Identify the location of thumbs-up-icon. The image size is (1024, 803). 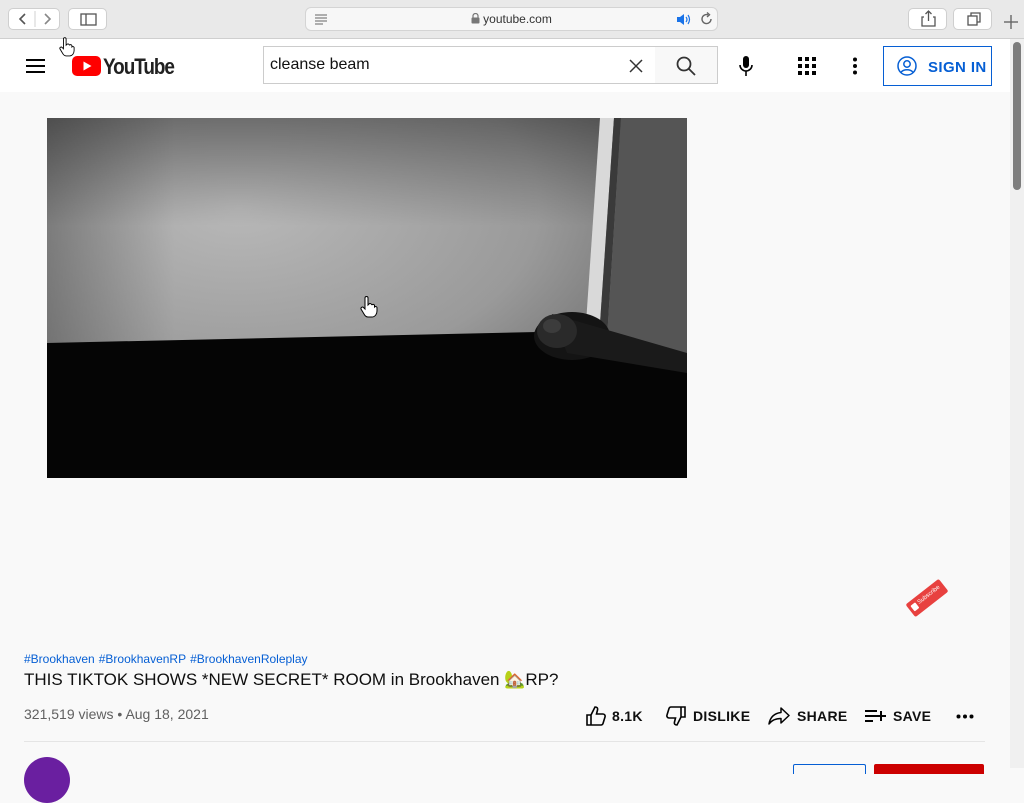
(596, 716).